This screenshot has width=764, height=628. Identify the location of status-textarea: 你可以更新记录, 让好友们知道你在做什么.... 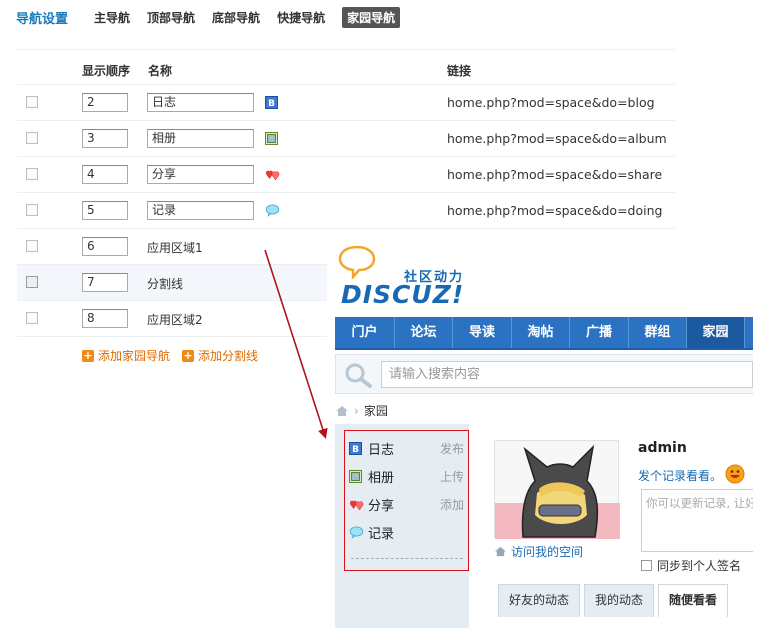
(697, 520).